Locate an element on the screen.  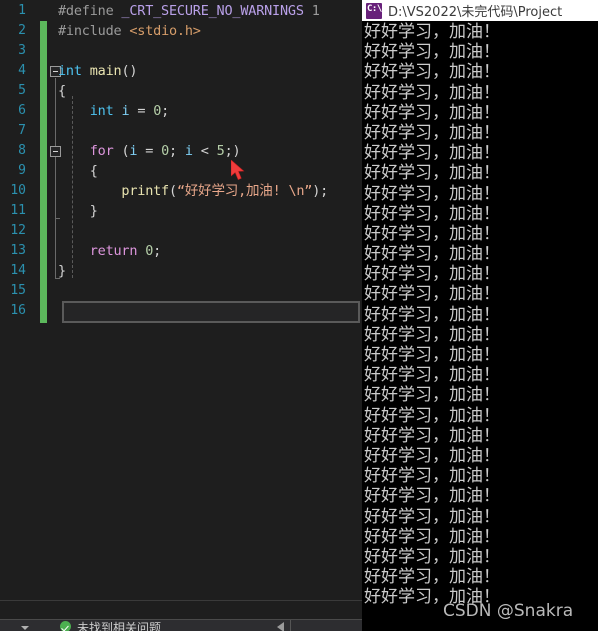
code-token: “好好学习,加油! \n” is located at coordinates (244, 191).